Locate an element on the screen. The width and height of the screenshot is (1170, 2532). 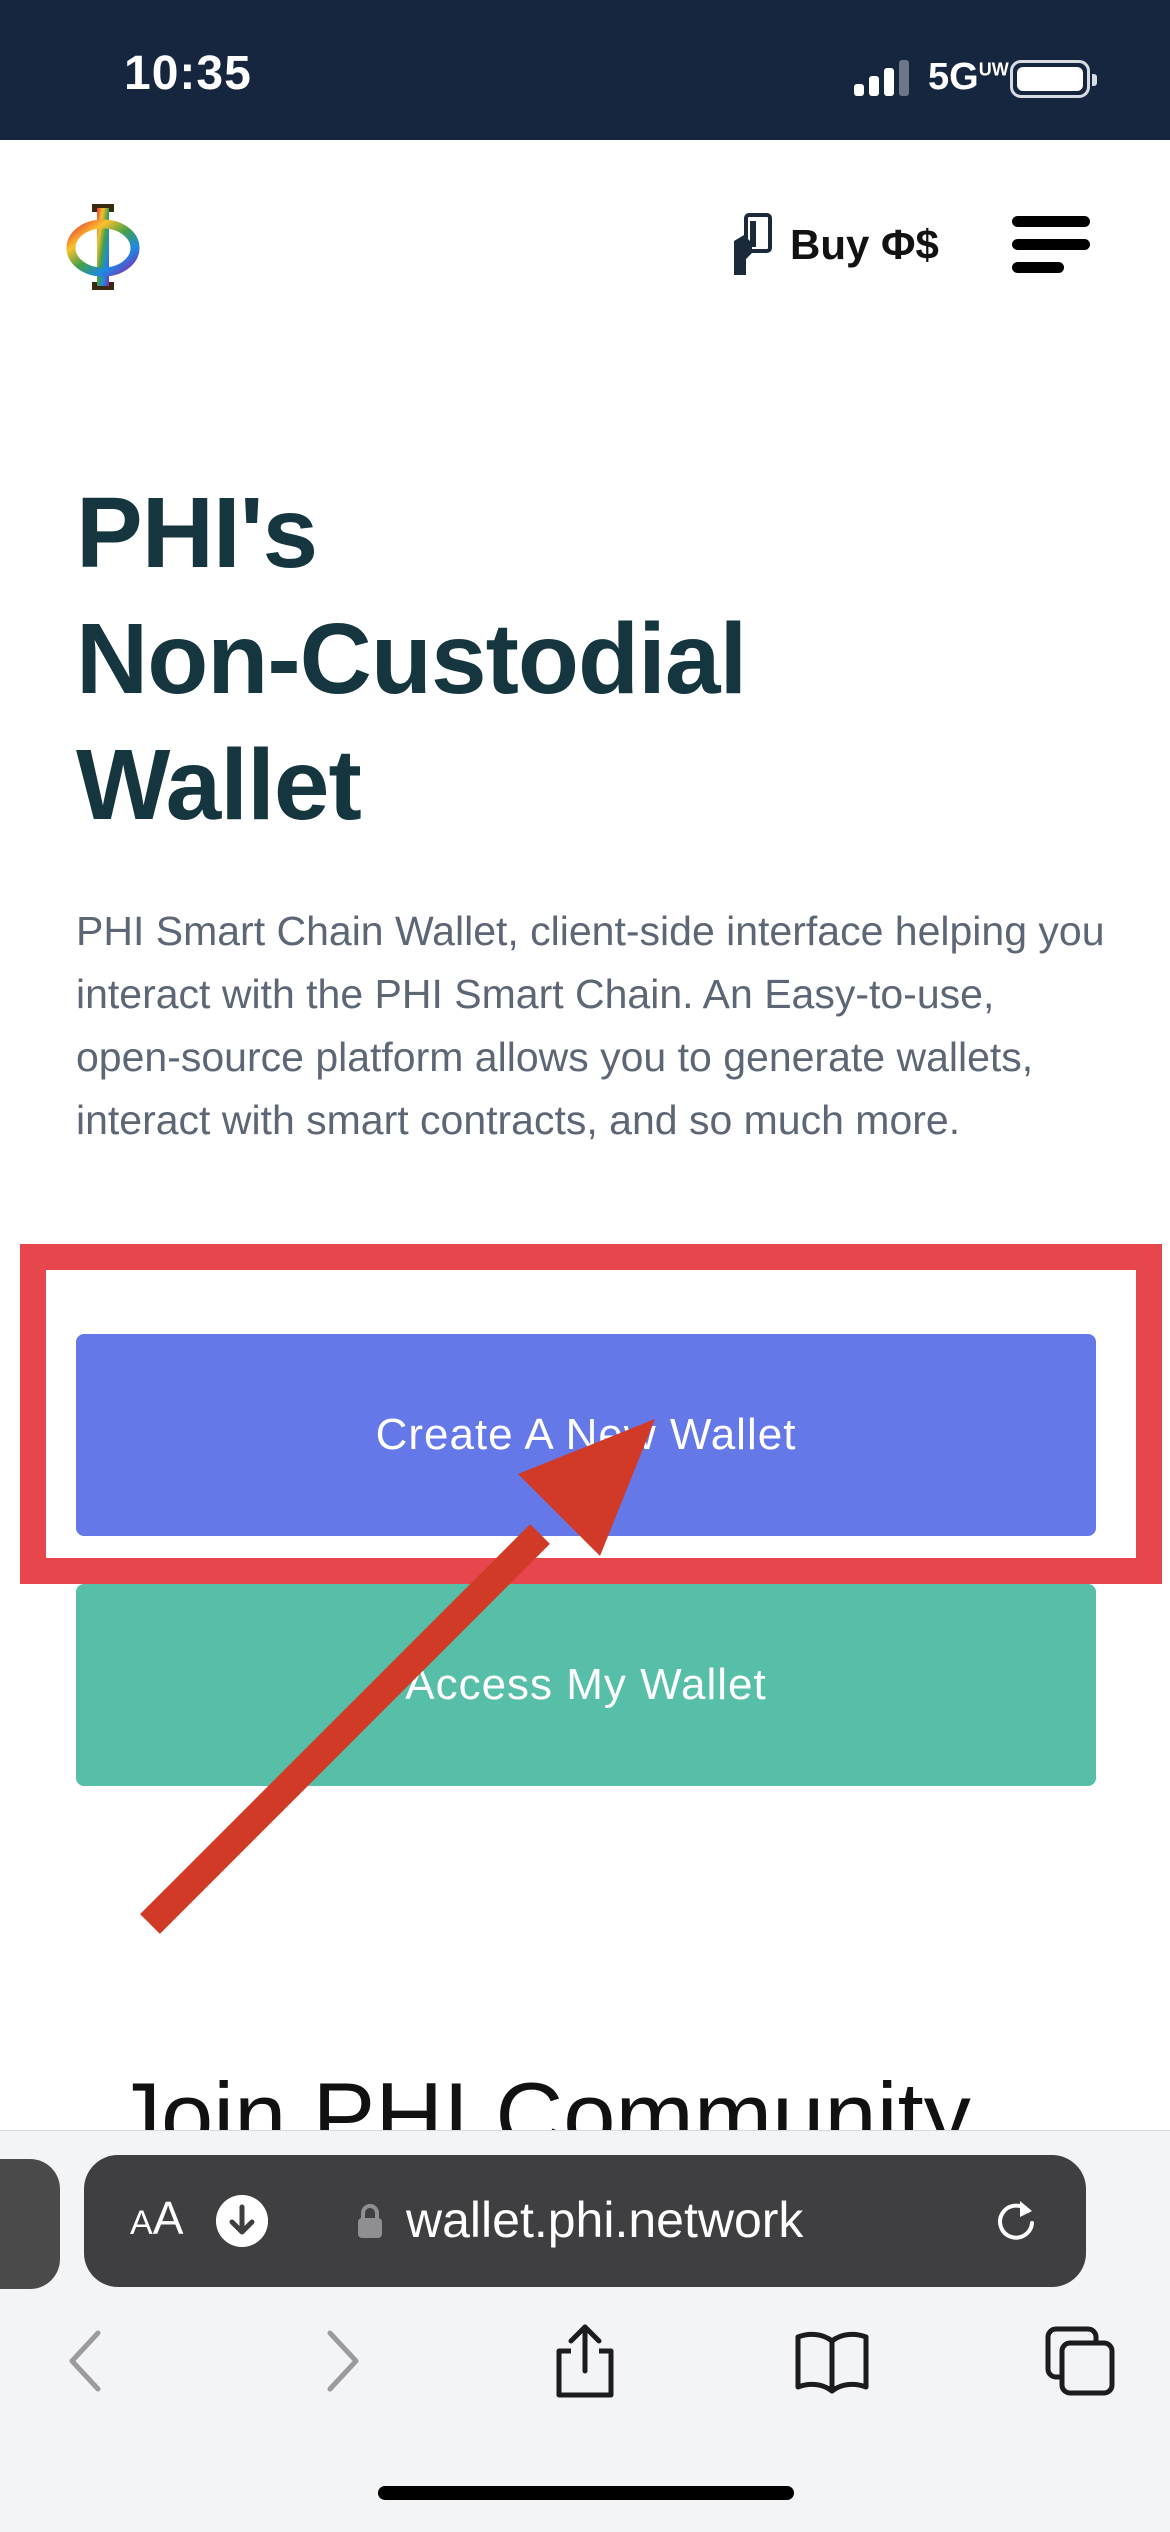
address-bar: AA wallet.phi.network is located at coordinates (585, 2221).